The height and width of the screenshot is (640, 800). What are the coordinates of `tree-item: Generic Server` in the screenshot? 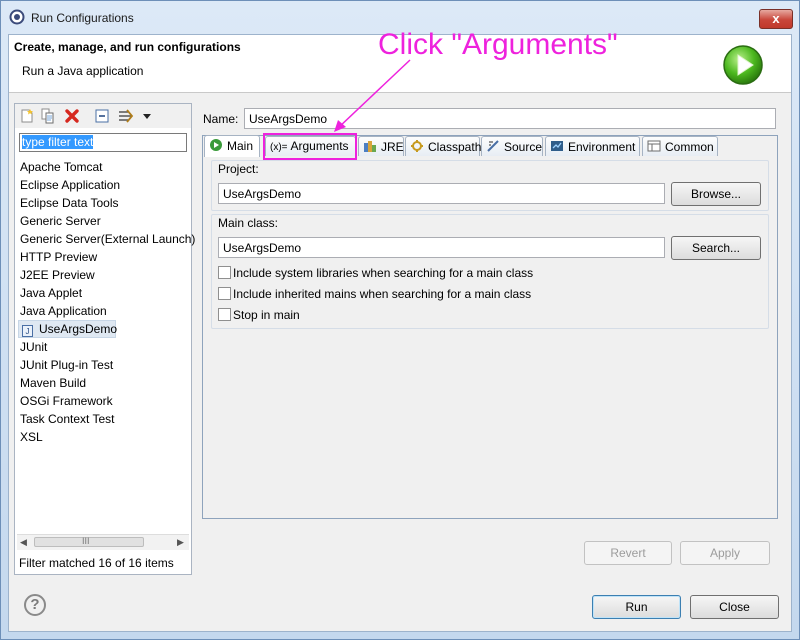 It's located at (60, 221).